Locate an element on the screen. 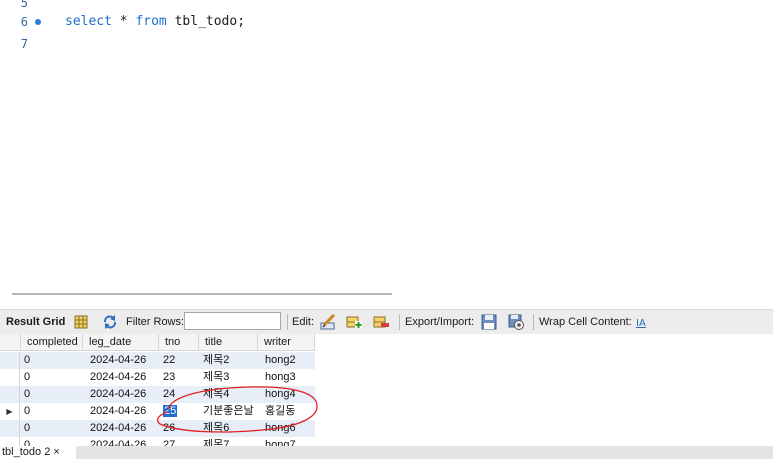 Image resolution: width=773 pixels, height=459 pixels. wrap-cell-content-label: Wrap Cell Content: is located at coordinates (585, 322).